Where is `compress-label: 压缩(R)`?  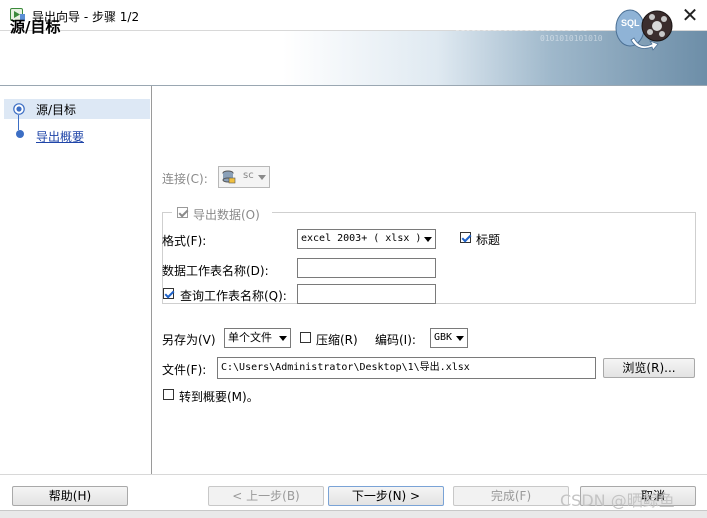
compress-label: 压缩(R) is located at coordinates (337, 340).